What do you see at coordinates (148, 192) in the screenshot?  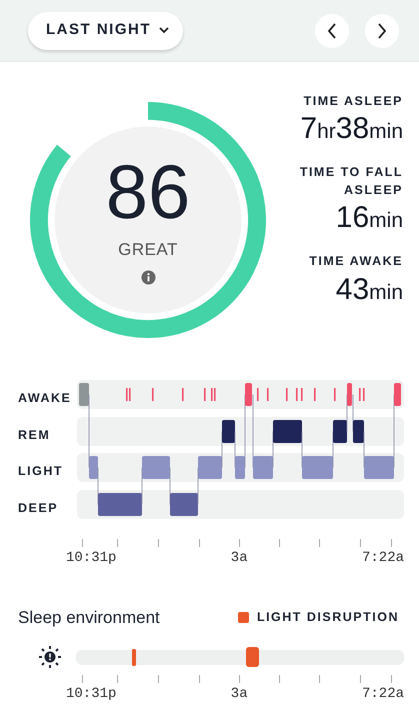 I see `sleep-score: 86` at bounding box center [148, 192].